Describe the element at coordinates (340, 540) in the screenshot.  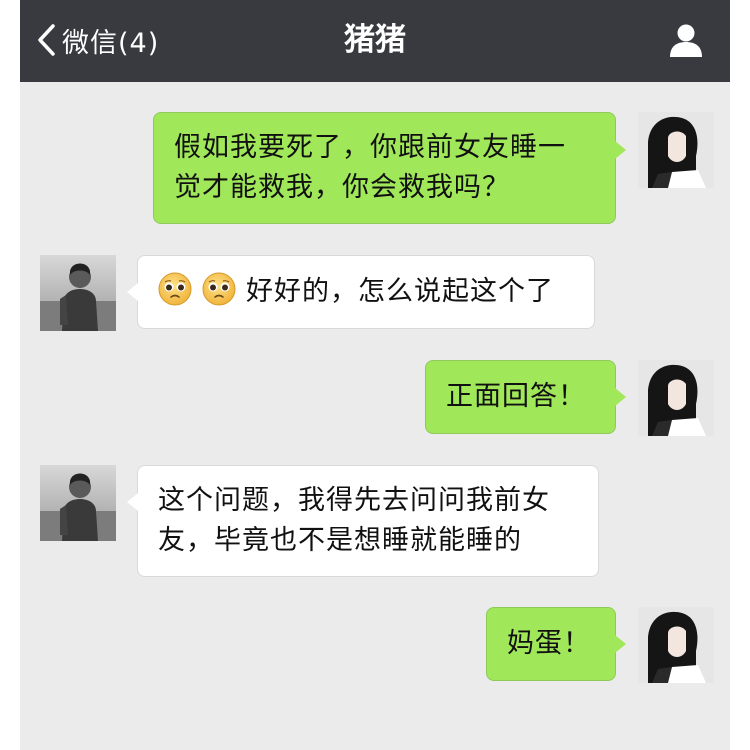
I see `message-text: 友，毕竟也不是想睡就能睡的` at that location.